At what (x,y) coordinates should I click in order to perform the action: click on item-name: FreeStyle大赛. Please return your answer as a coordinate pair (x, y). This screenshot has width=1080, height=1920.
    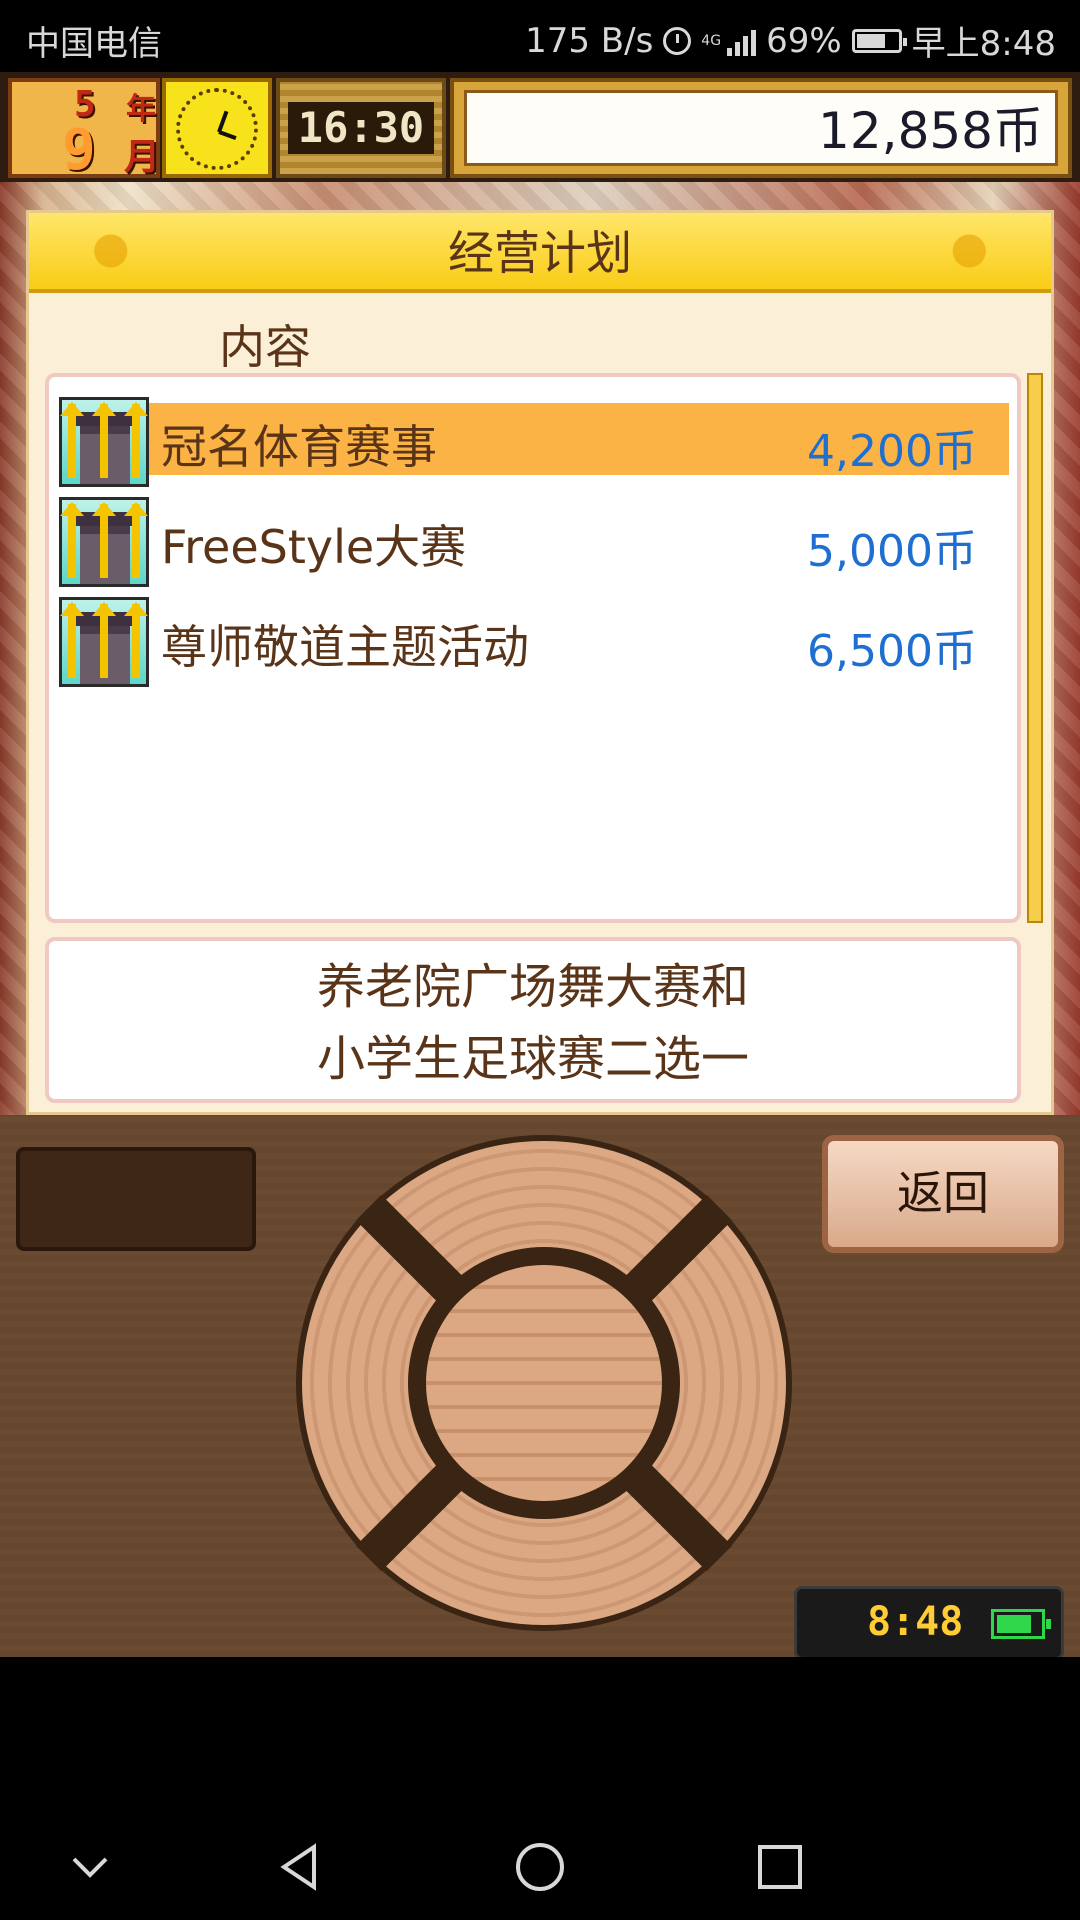
    Looking at the image, I should click on (314, 547).